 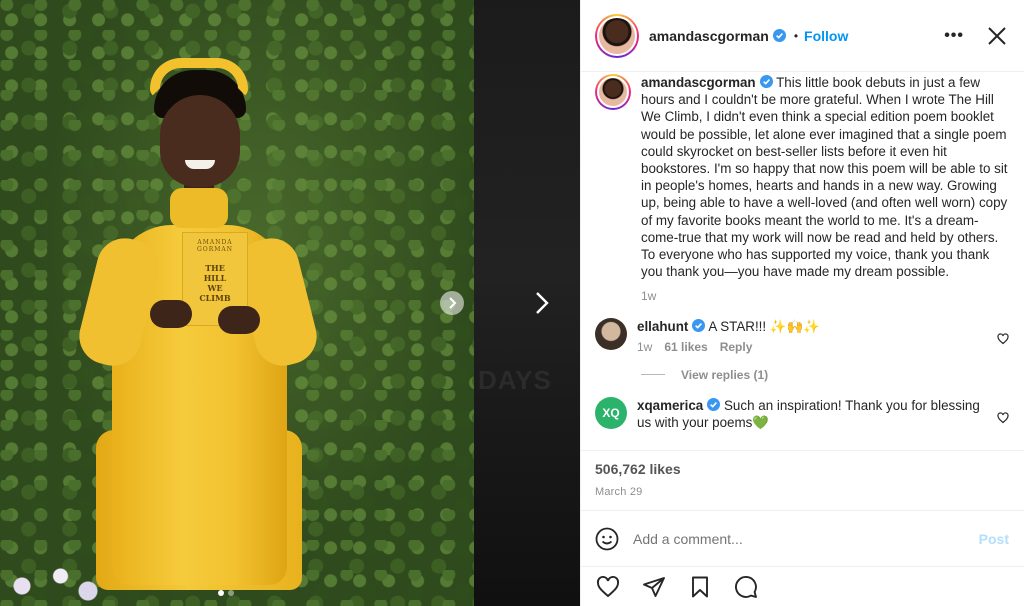 I want to click on post-date: March 29, so click(x=802, y=492).